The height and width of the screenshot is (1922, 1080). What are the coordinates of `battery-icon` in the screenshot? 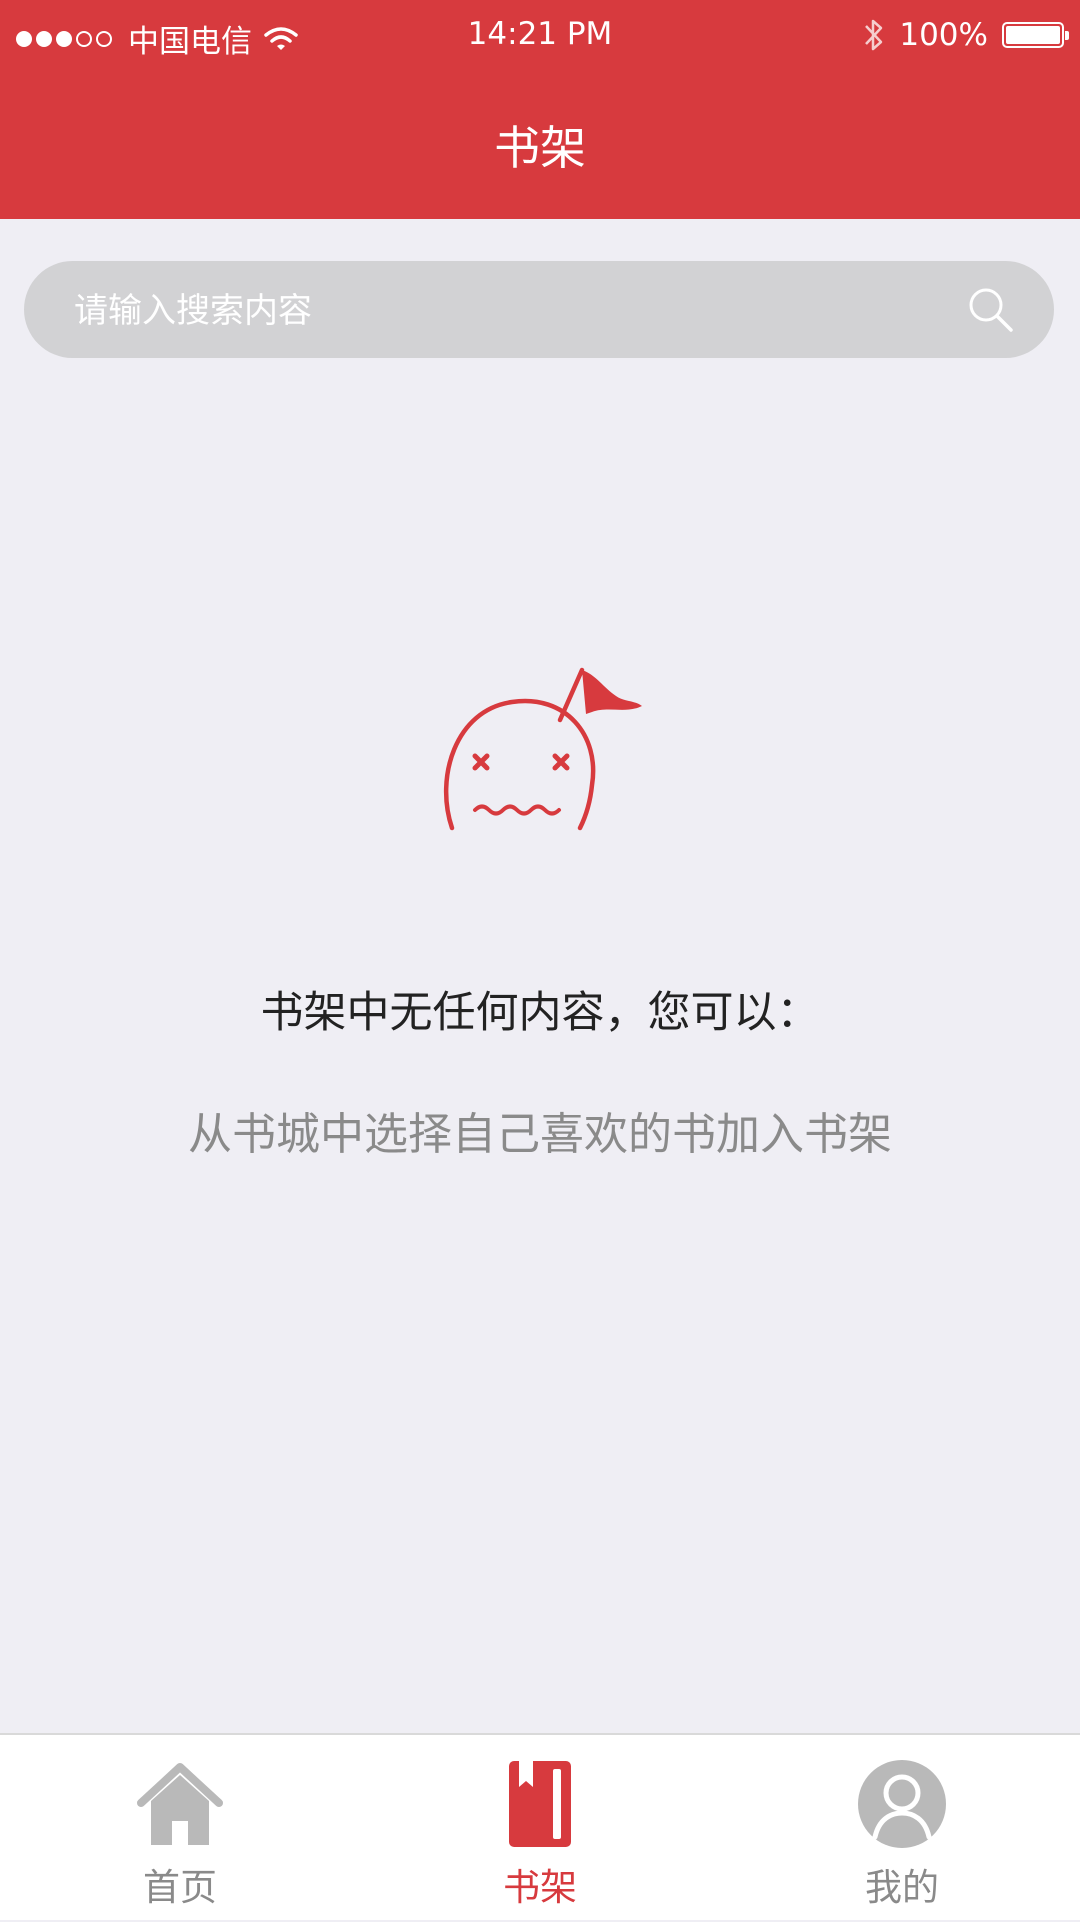 It's located at (1035, 35).